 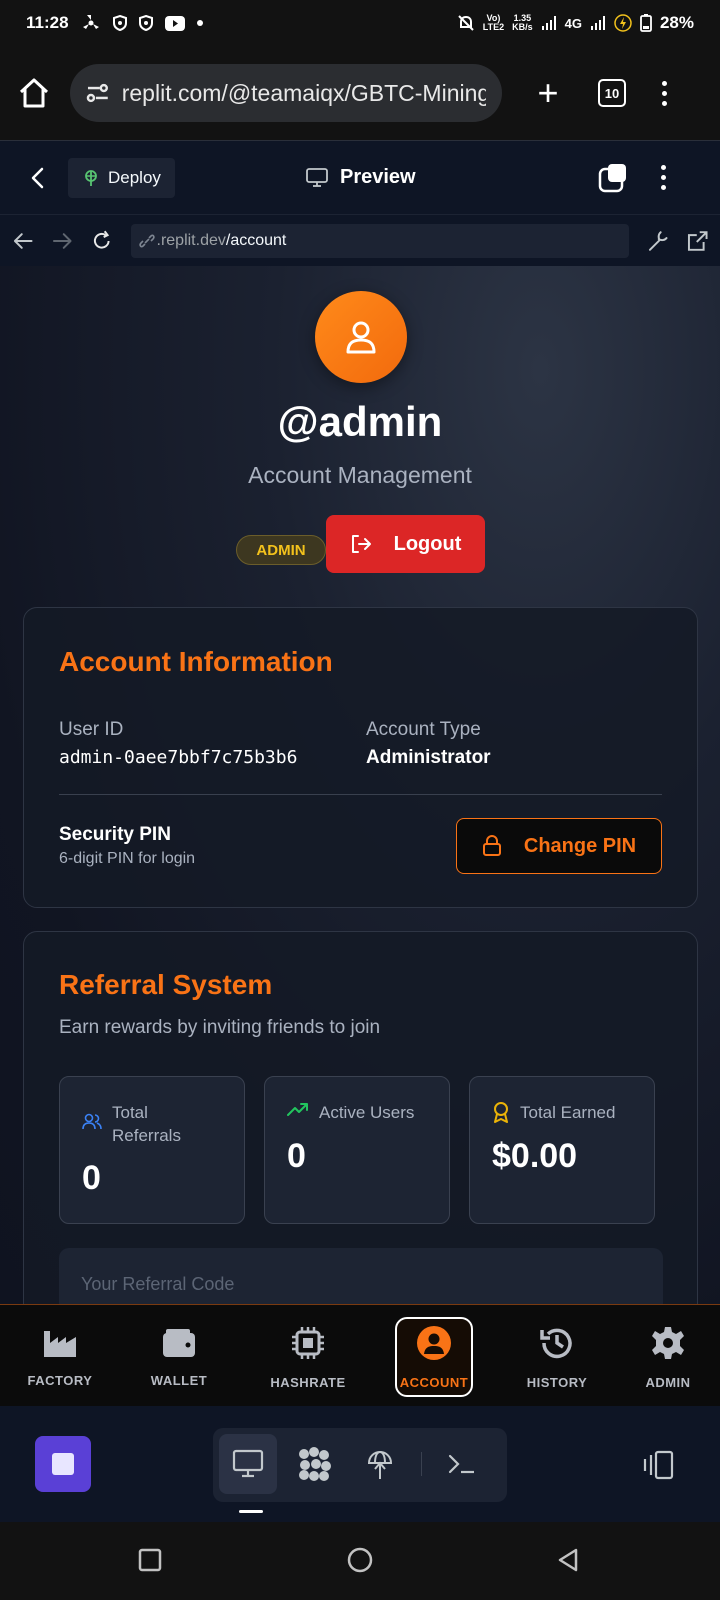 What do you see at coordinates (150, 1560) in the screenshot?
I see `recents-icon` at bounding box center [150, 1560].